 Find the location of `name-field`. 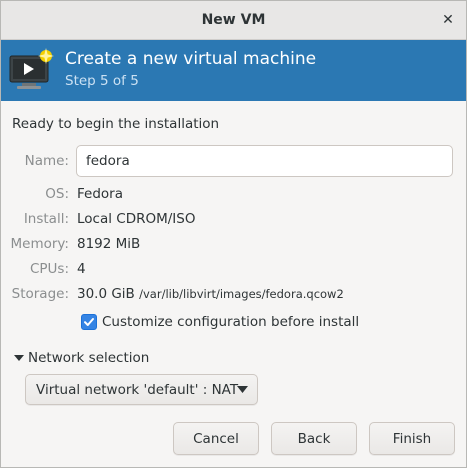

name-field is located at coordinates (264, 161).